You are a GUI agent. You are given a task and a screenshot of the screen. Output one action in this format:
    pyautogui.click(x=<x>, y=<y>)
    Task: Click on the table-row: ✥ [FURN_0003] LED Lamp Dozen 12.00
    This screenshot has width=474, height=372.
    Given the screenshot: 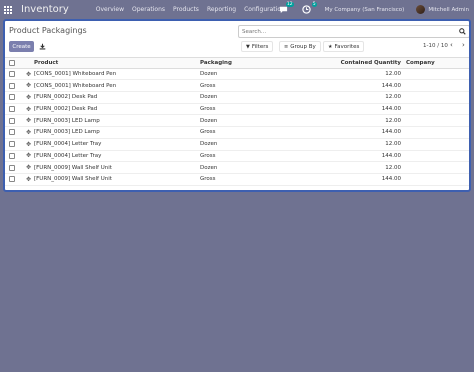 What is the action you would take?
    pyautogui.click(x=237, y=121)
    